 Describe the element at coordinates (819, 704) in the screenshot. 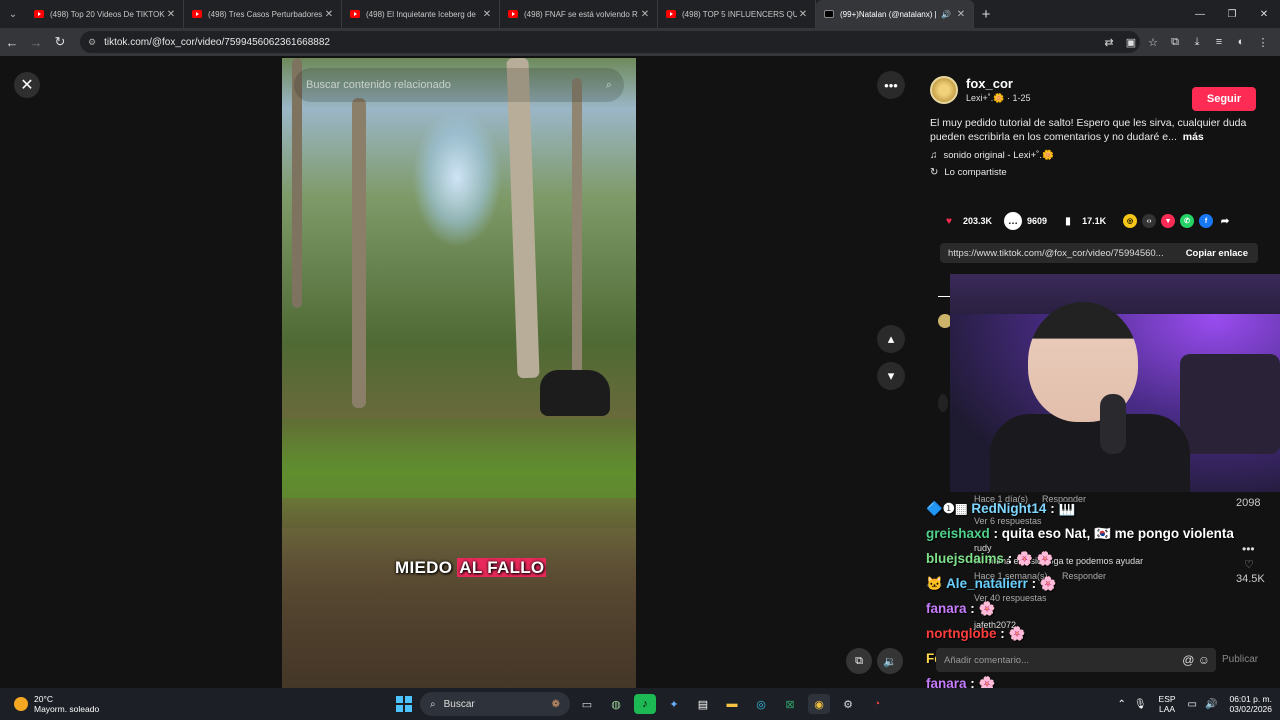

I see `chrome-icon: ◉` at that location.